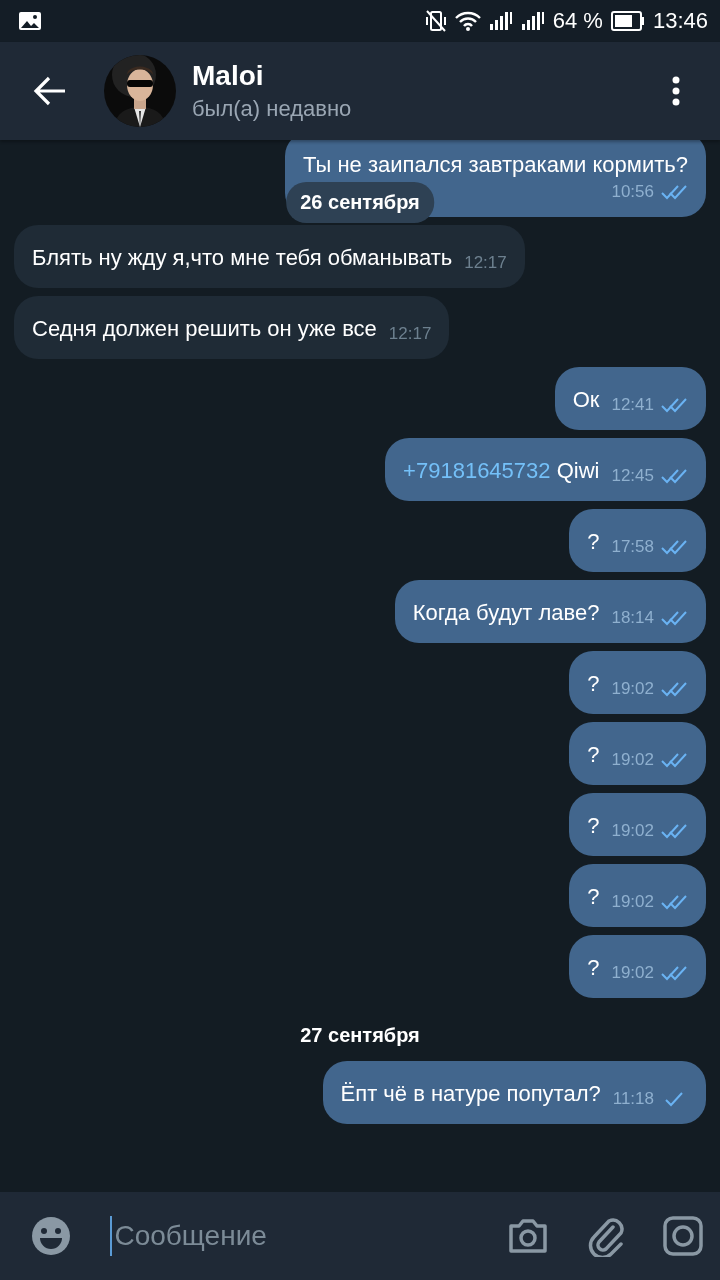 This screenshot has width=720, height=1280. I want to click on message-text: Ёпт чё в натуре попутал?, so click(470, 1094).